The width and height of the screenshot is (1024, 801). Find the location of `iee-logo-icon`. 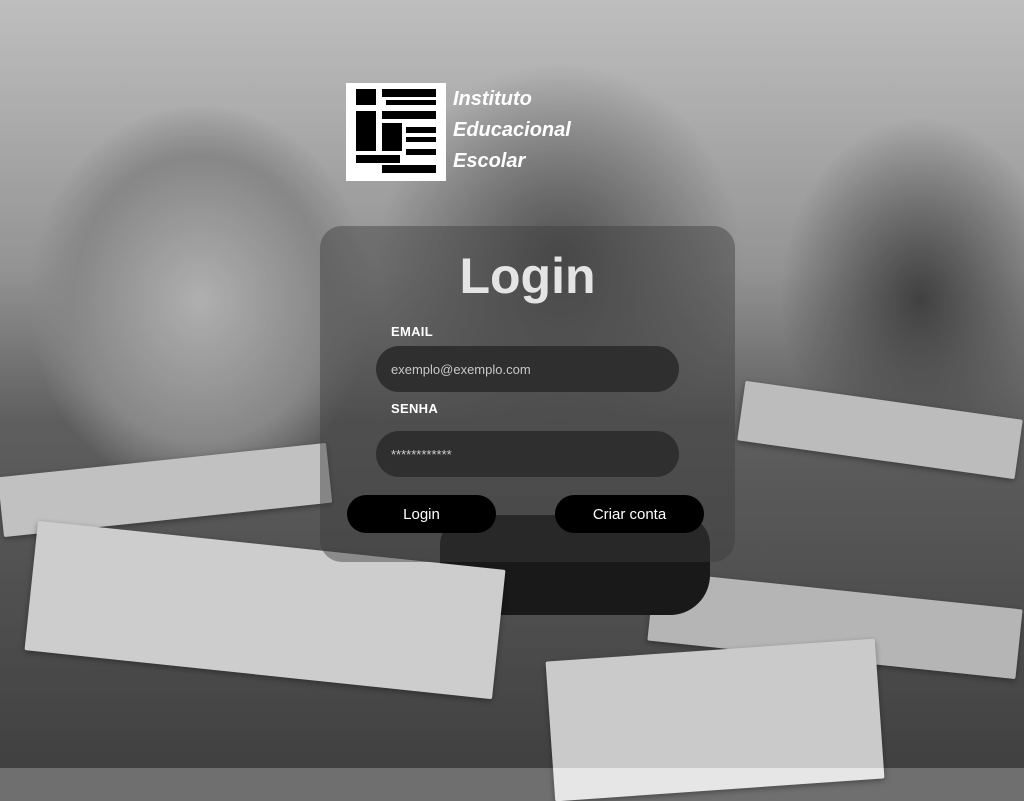

iee-logo-icon is located at coordinates (396, 131).